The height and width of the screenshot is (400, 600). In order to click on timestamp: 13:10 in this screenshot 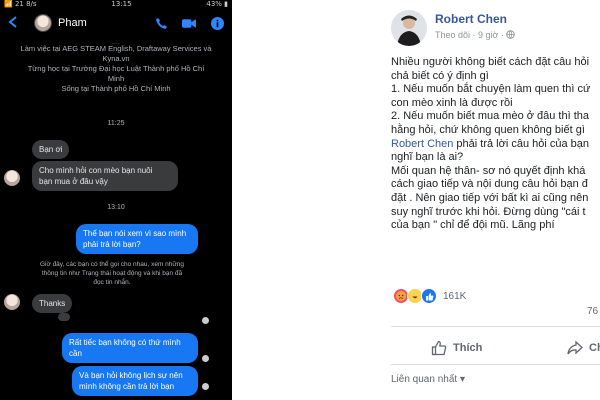, I will do `click(116, 207)`.